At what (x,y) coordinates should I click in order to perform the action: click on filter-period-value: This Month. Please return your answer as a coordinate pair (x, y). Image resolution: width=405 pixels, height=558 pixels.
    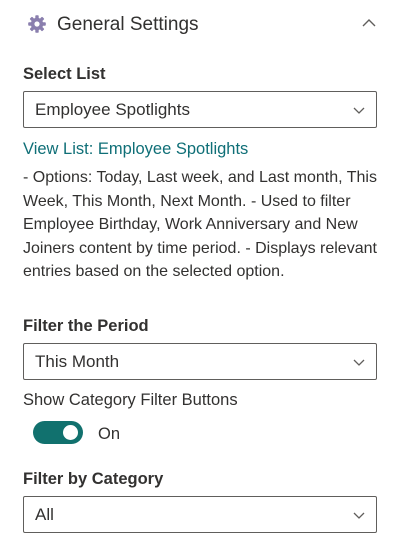
    Looking at the image, I should click on (77, 361).